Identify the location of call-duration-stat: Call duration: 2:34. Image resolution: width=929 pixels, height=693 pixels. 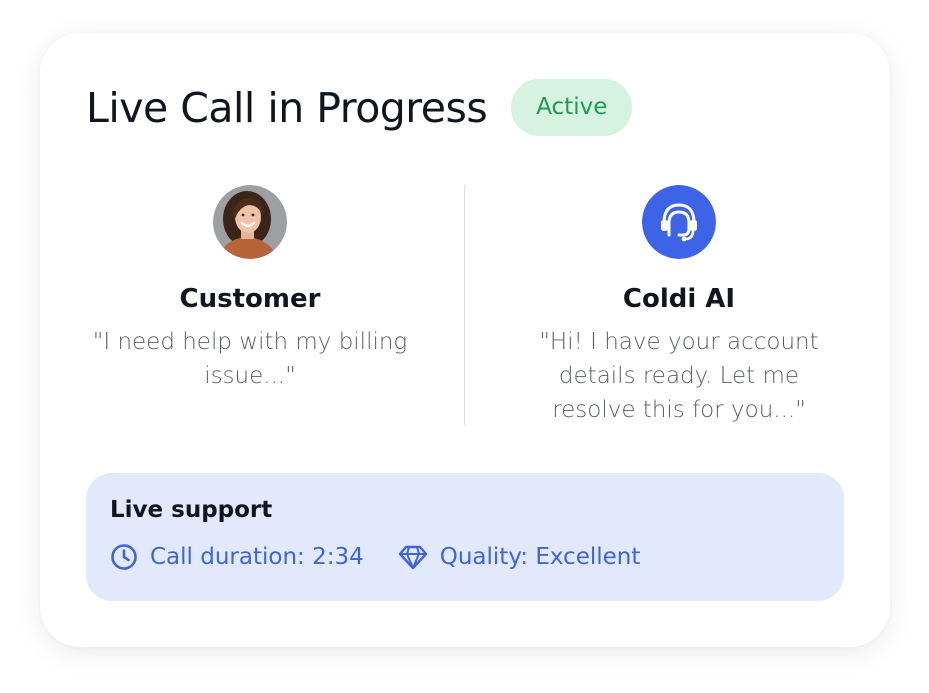
(237, 557).